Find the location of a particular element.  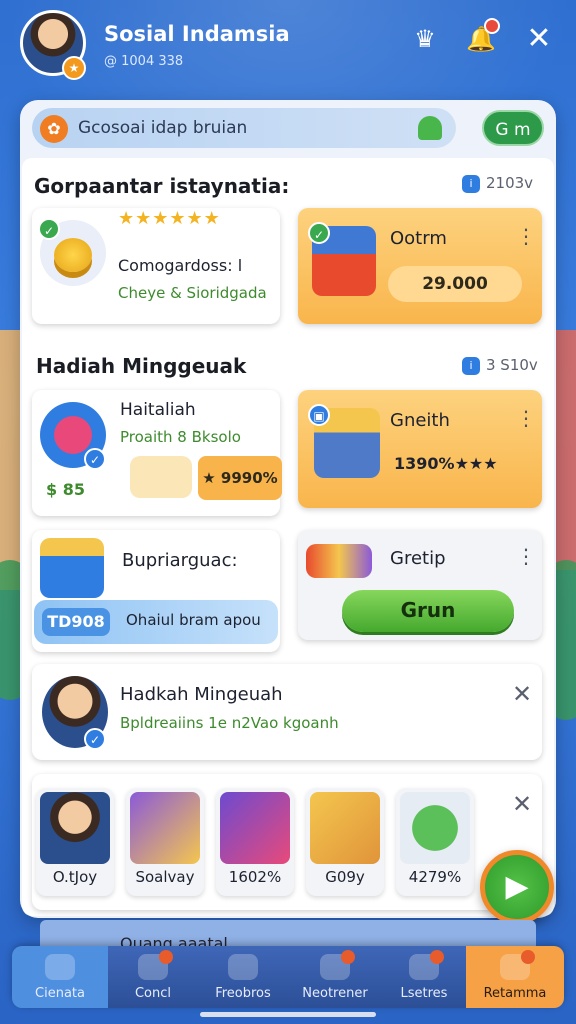

discount-pill: ★ 9990% is located at coordinates (240, 478).